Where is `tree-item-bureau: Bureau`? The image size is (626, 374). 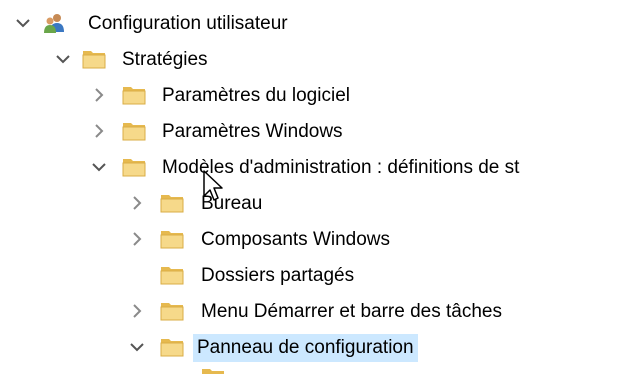
tree-item-bureau: Bureau is located at coordinates (313, 204).